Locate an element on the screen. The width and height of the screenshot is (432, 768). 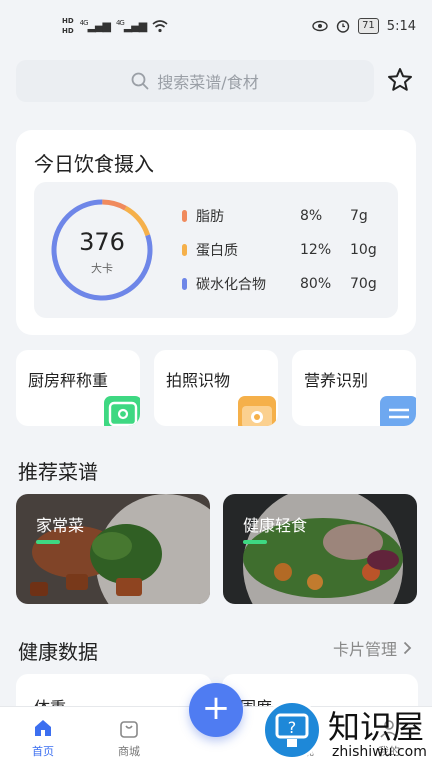
recipe-label: 健康轻食 is located at coordinates (275, 525).